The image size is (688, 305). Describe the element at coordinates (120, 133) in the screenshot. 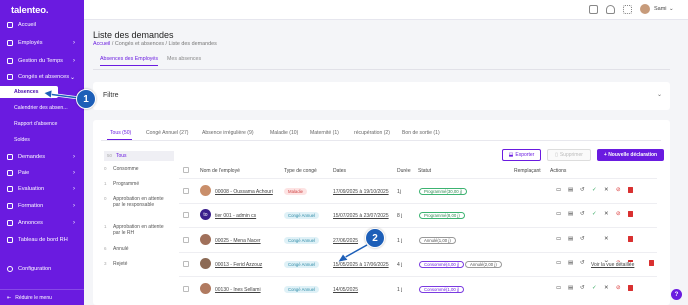

I see `tab-tous: Tous (50)` at that location.